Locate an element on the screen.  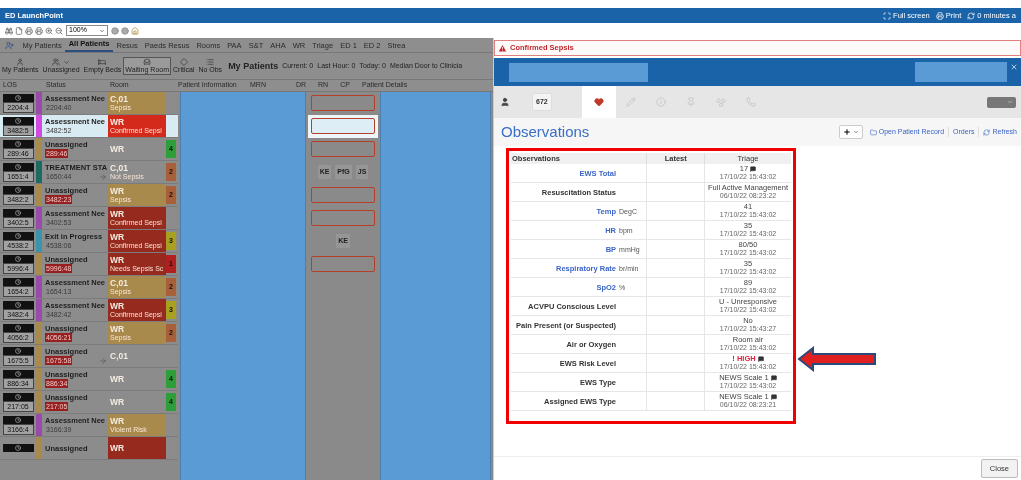
people-icon is located at coordinates (56, 62).